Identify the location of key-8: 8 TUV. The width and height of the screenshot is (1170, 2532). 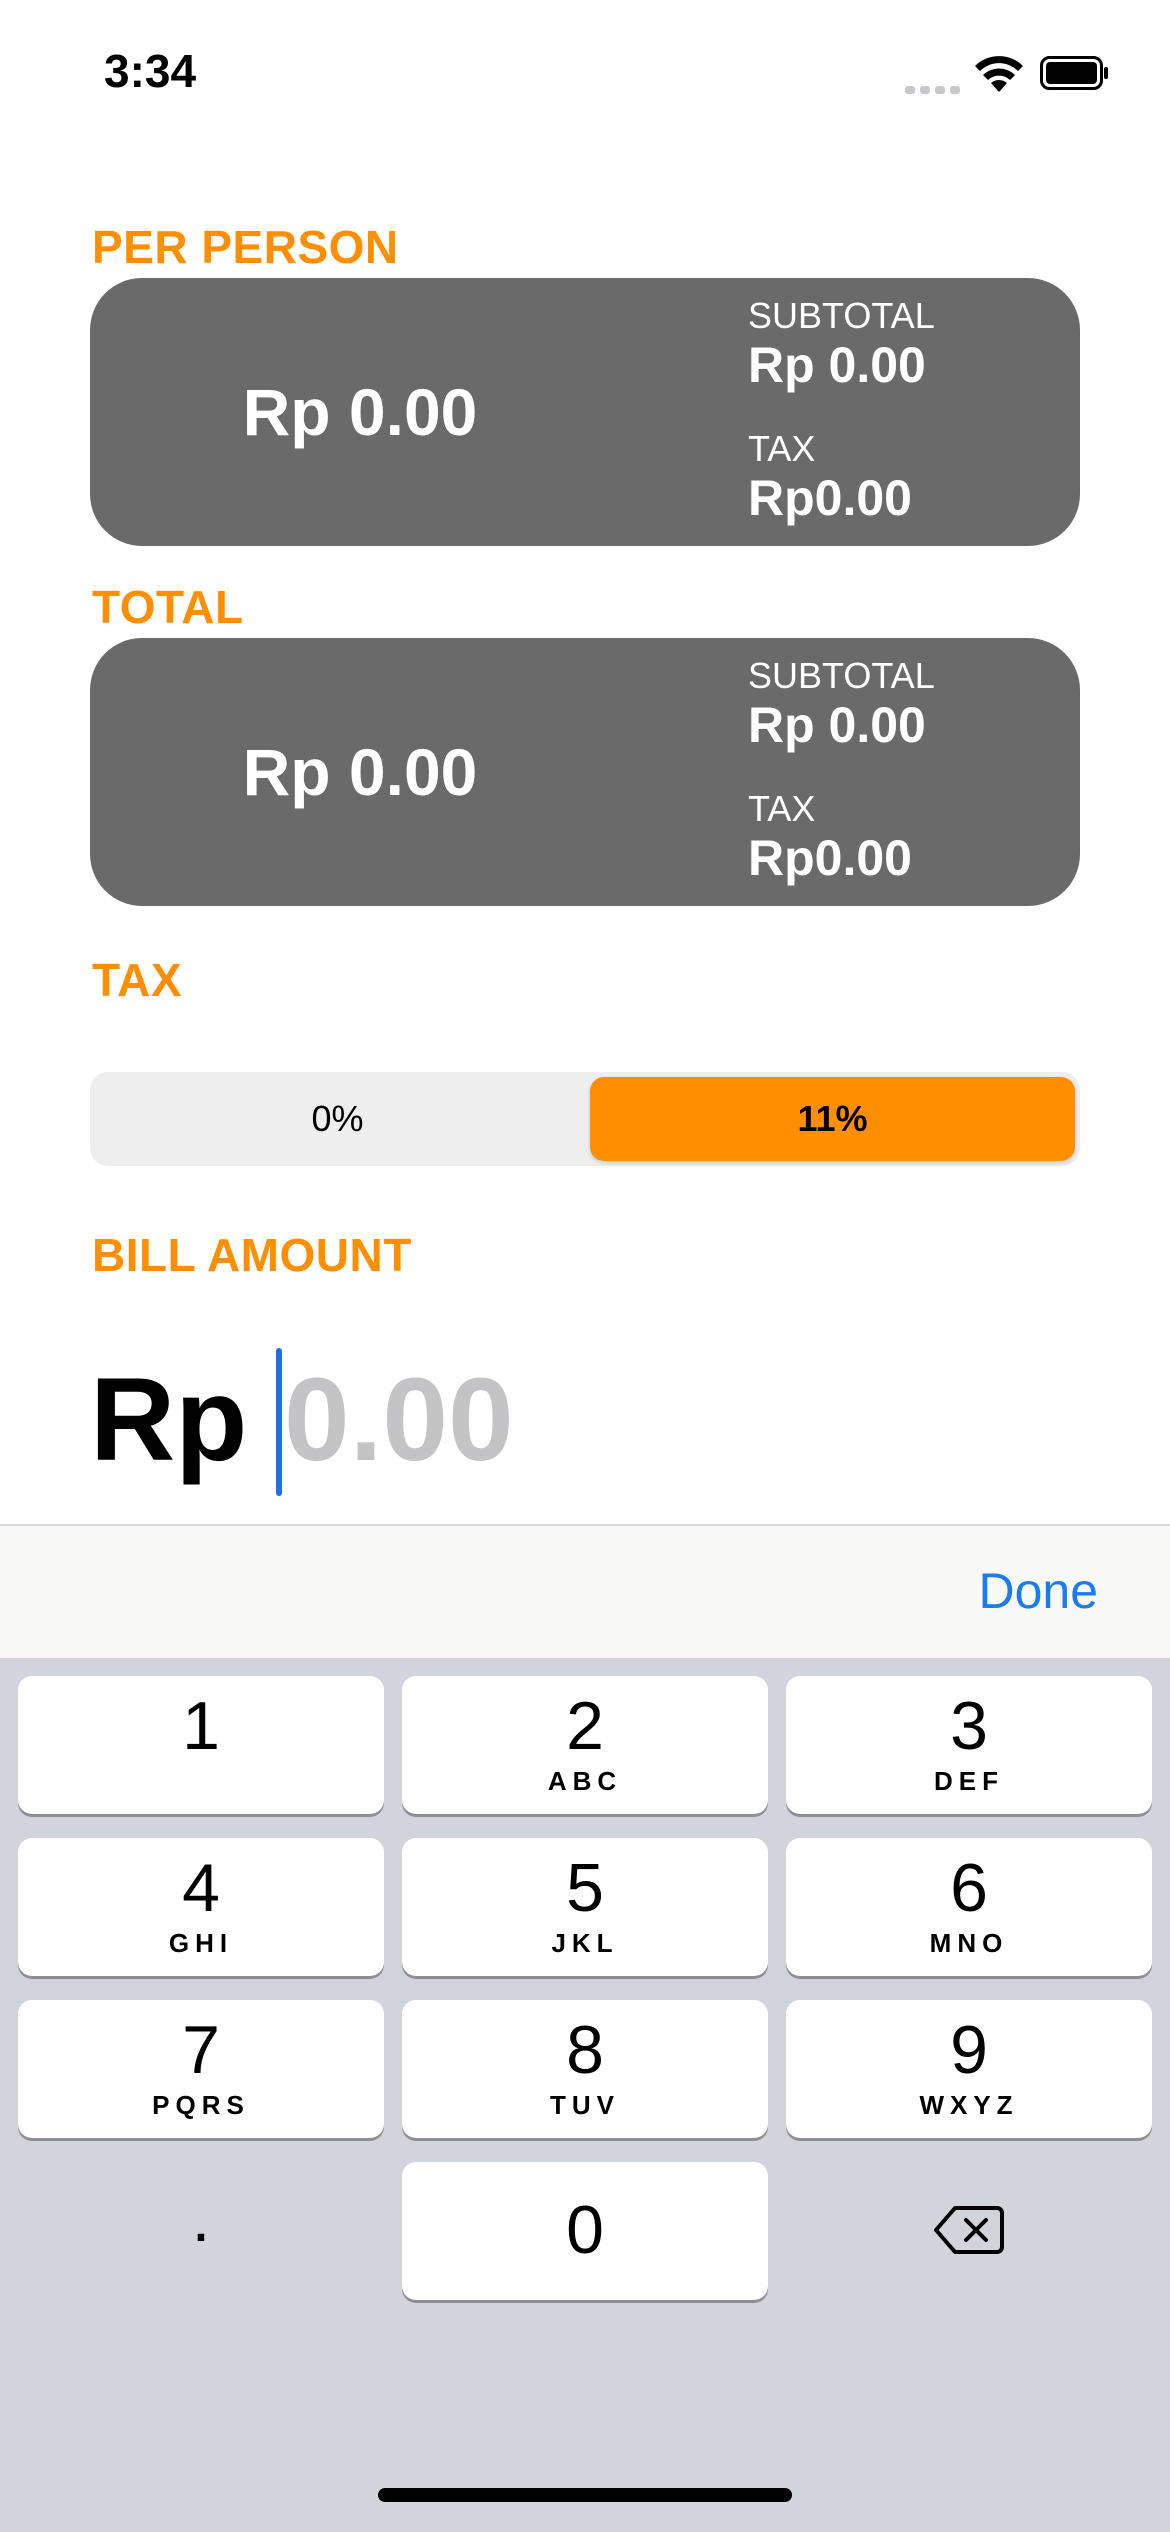
(585, 2069).